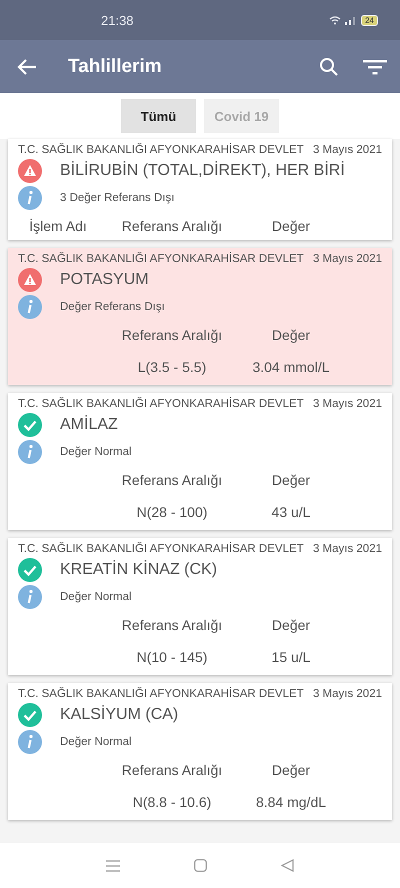  I want to click on status-time: 21:38, so click(117, 20).